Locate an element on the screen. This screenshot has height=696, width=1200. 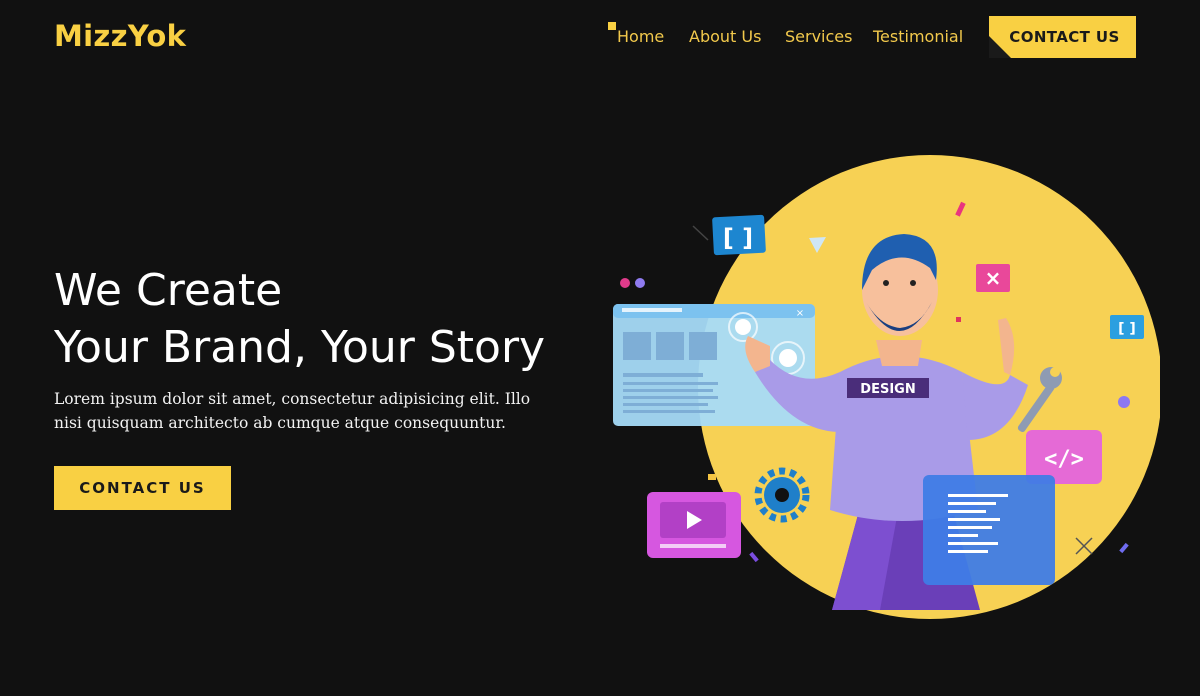
nav-contact-label: CONTACT US is located at coordinates (1064, 37).